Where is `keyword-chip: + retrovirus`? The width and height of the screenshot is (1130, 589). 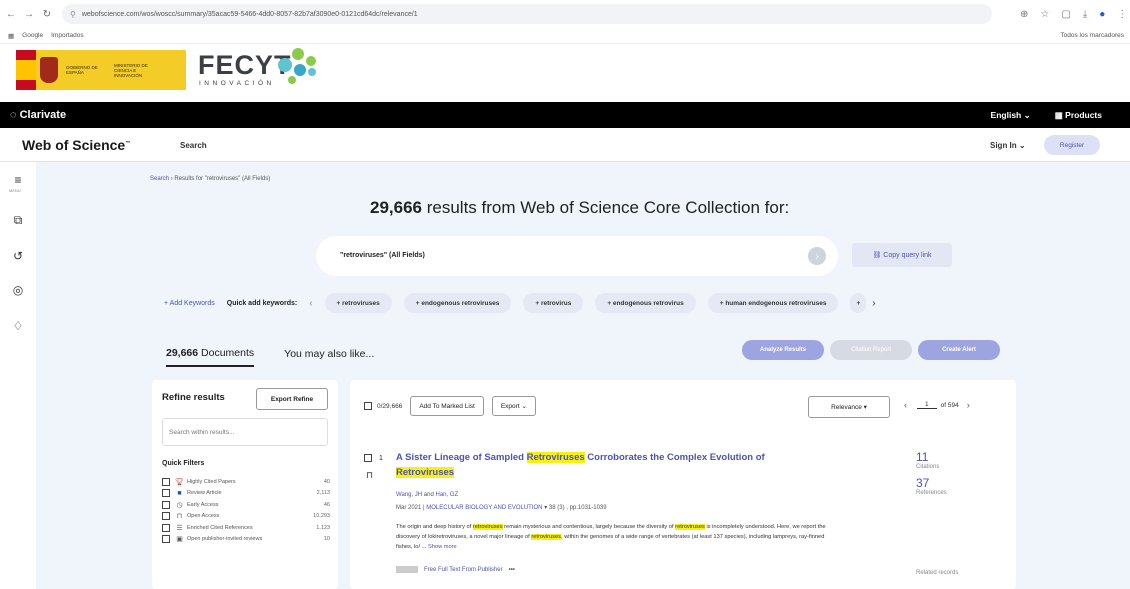
keyword-chip: + retrovirus is located at coordinates (553, 303).